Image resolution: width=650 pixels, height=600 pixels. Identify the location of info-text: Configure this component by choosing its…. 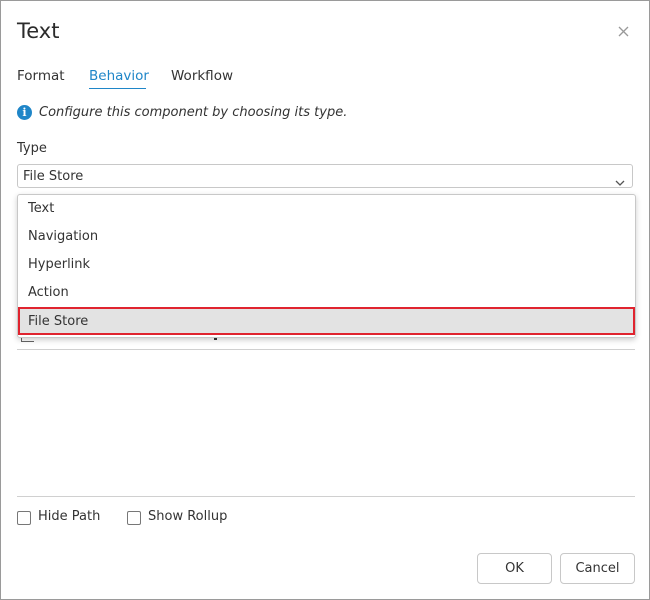
(193, 112).